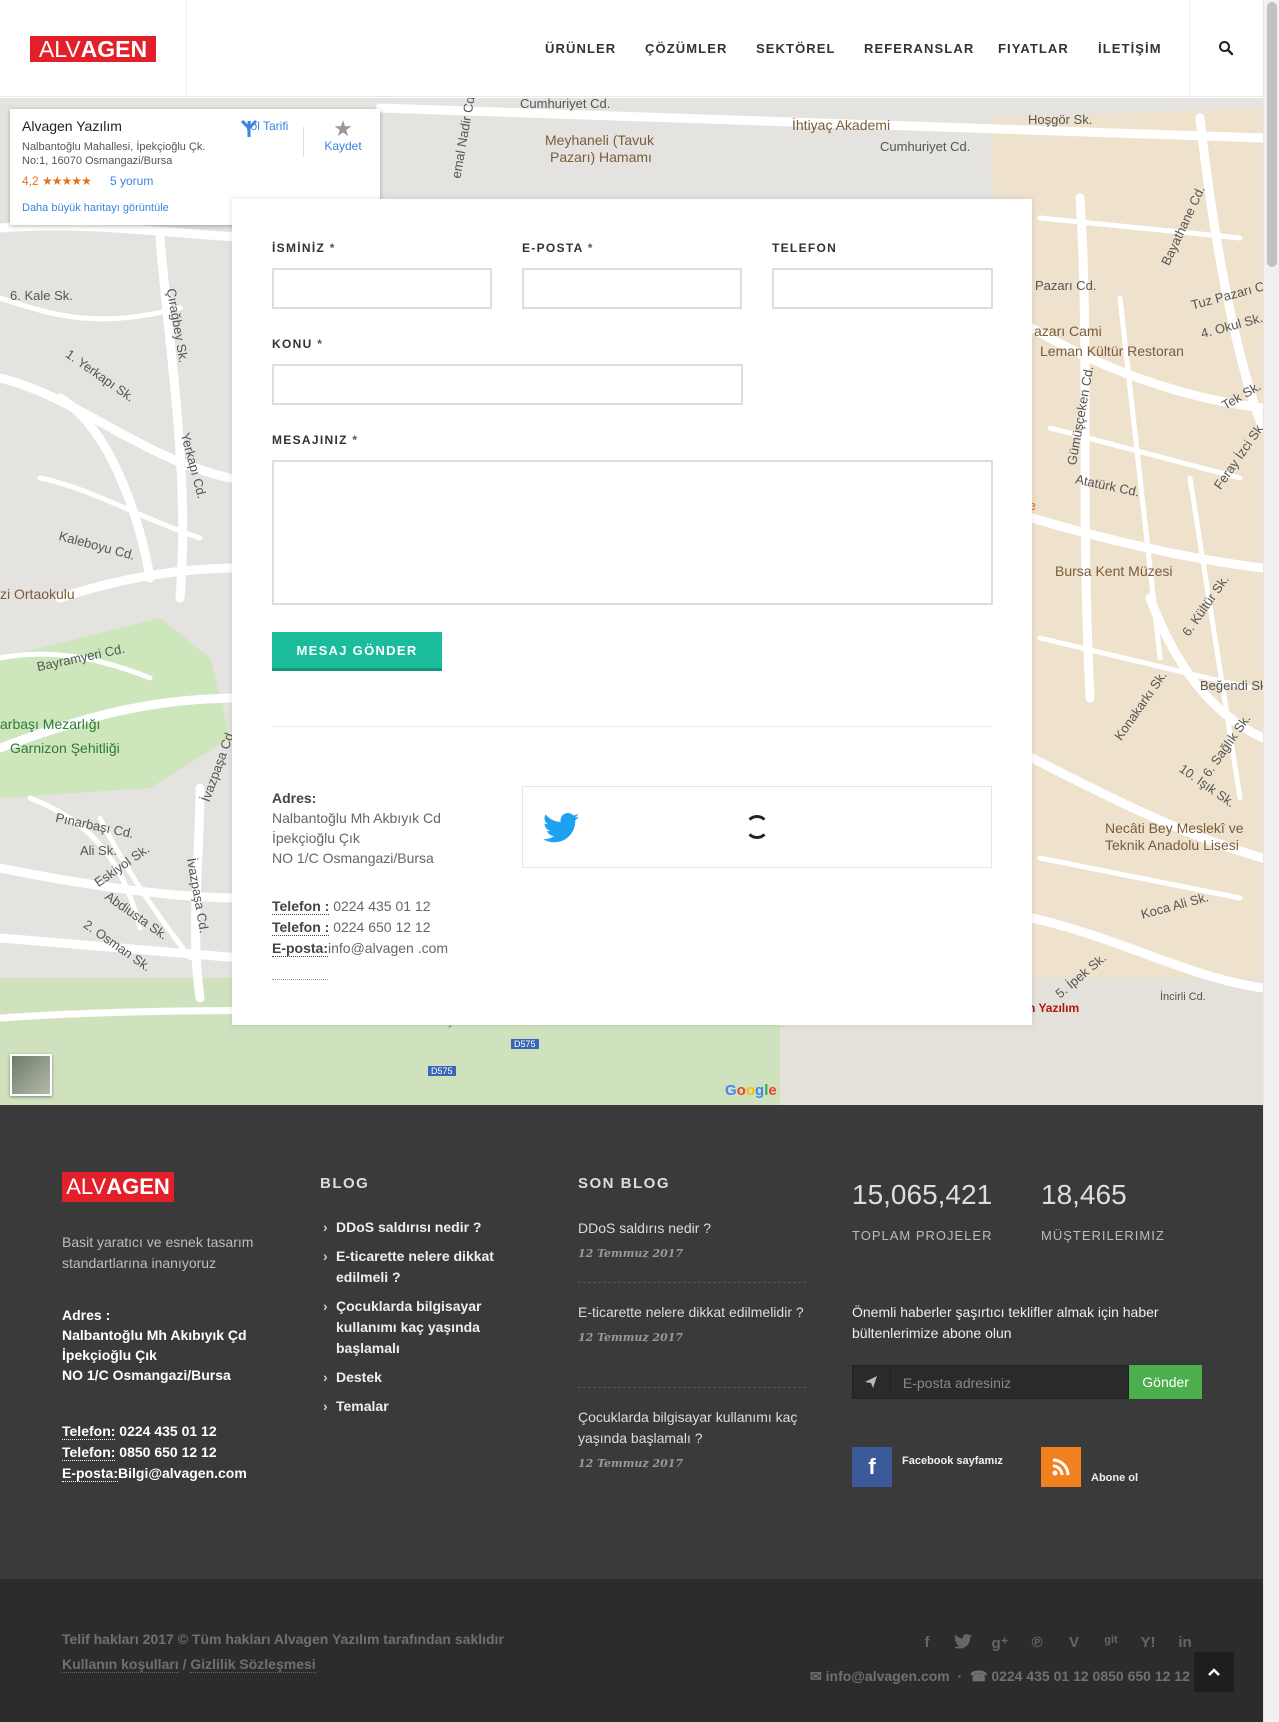  I want to click on nav-urunler: ÜRÜNLER, so click(580, 48).